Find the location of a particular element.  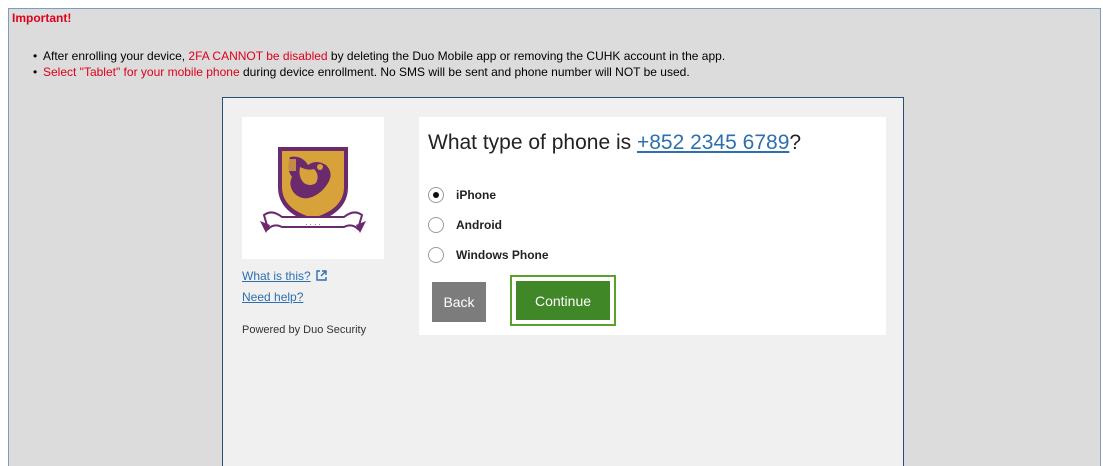

logo-box: . . . . is located at coordinates (313, 188).